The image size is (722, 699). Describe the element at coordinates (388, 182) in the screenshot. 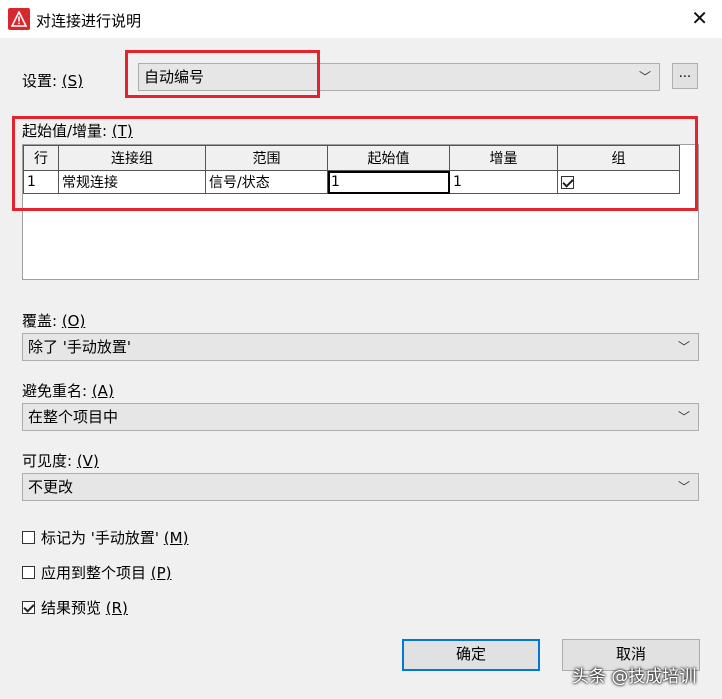

I see `cell-start: 1` at that location.